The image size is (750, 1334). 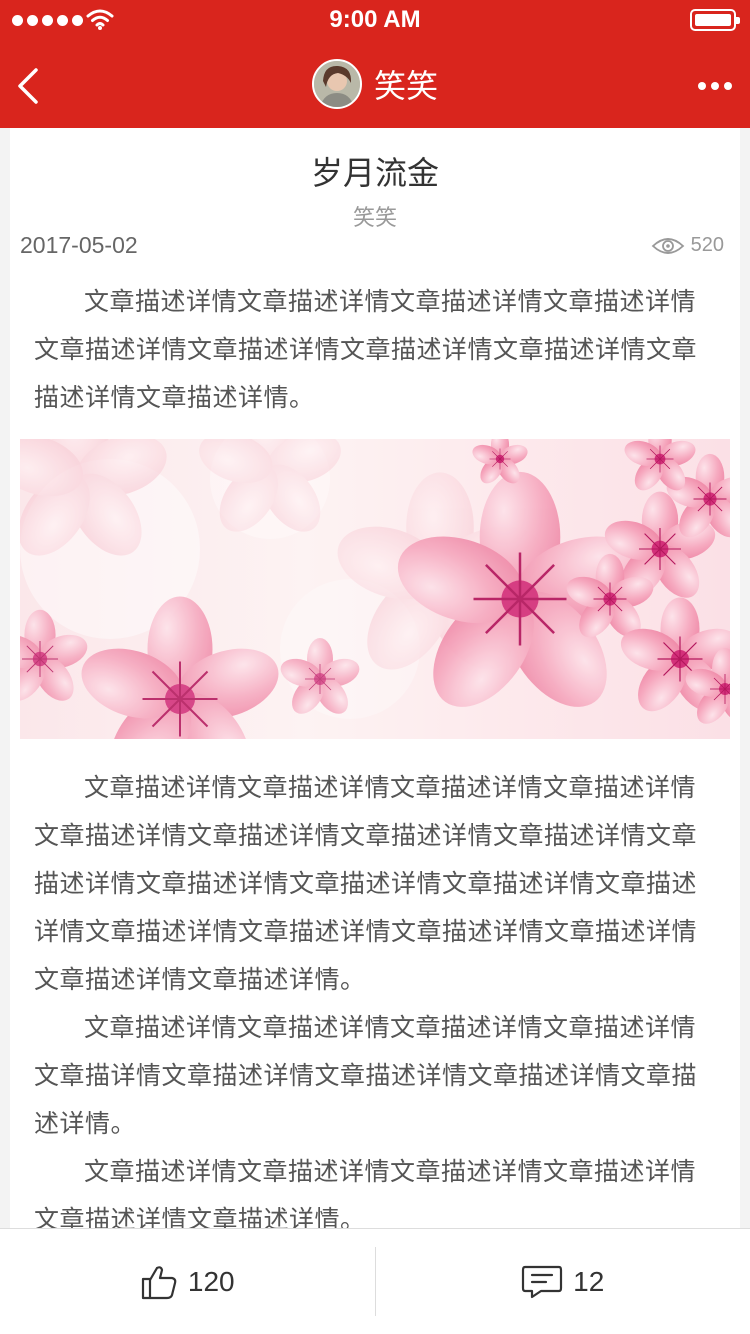 I want to click on status-bar: 9:00 AM, so click(x=375, y=20).